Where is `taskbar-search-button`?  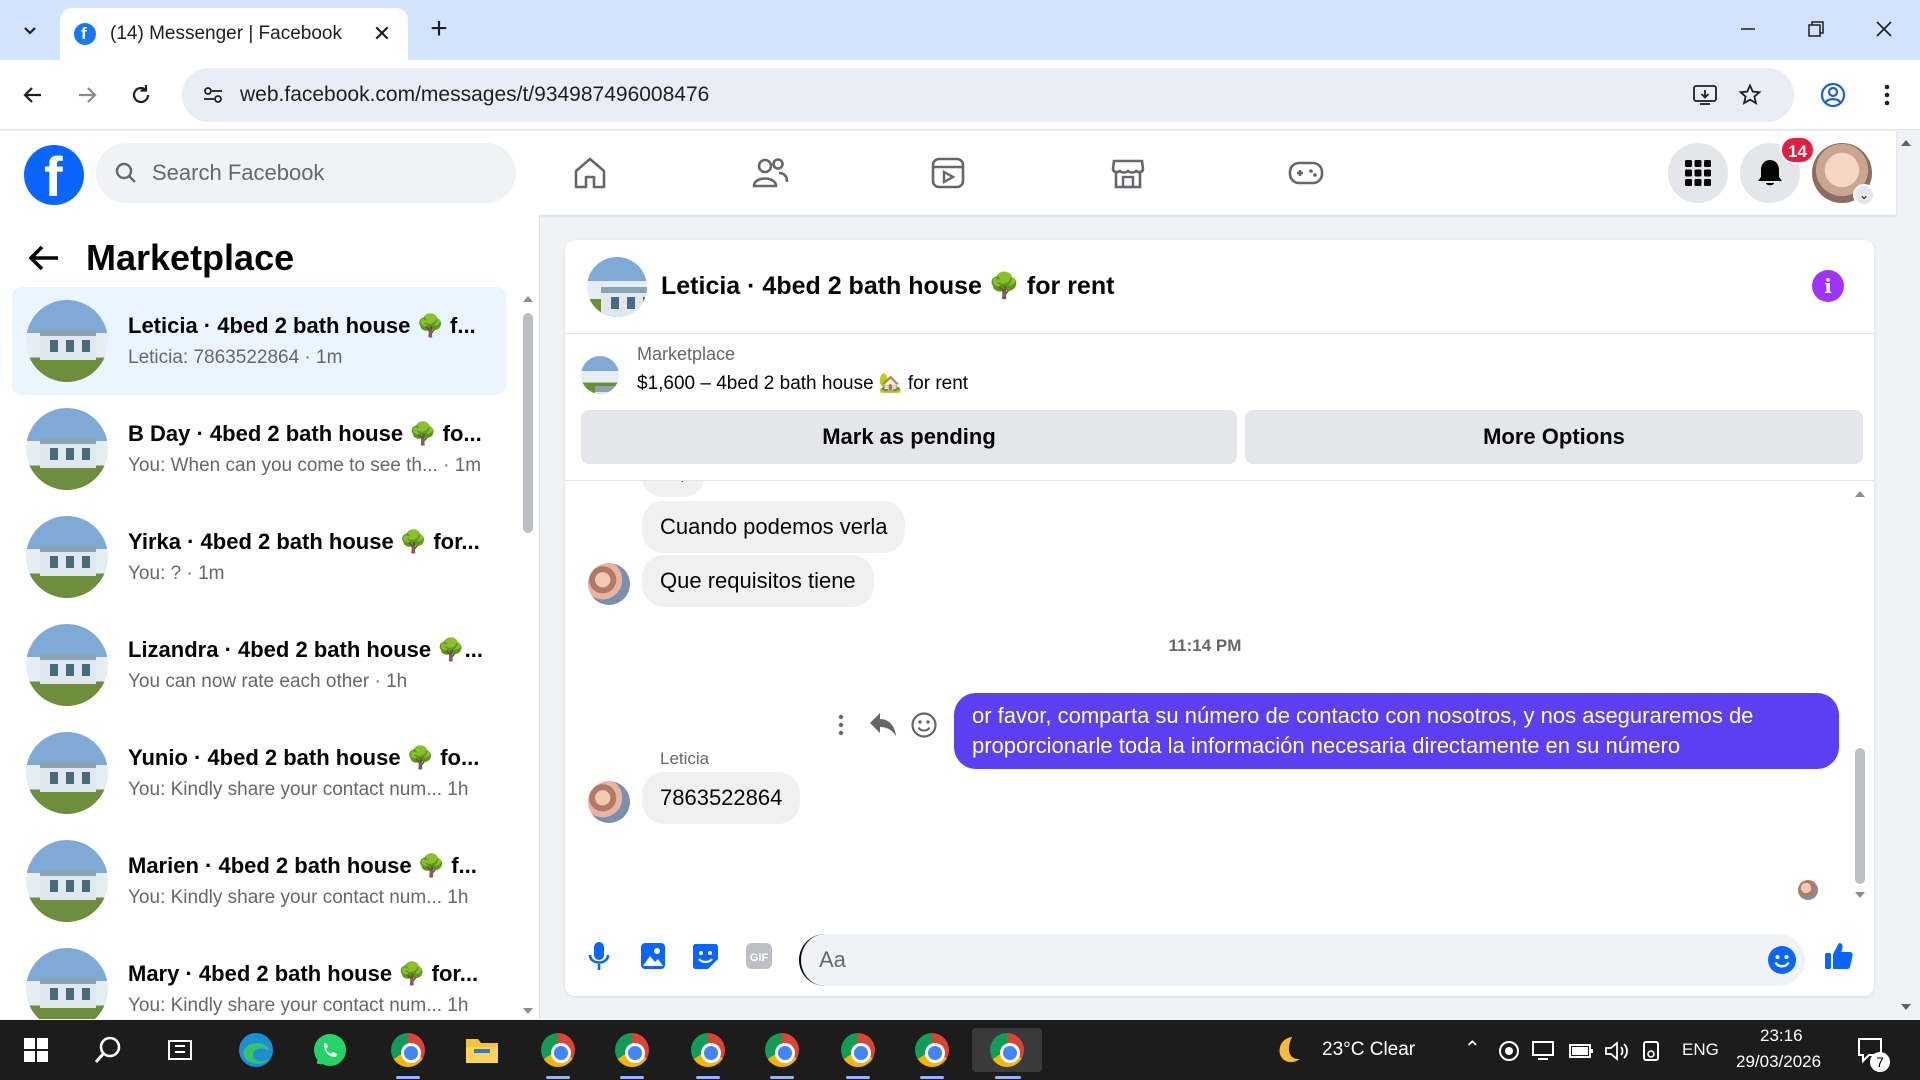
taskbar-search-button is located at coordinates (108, 1050).